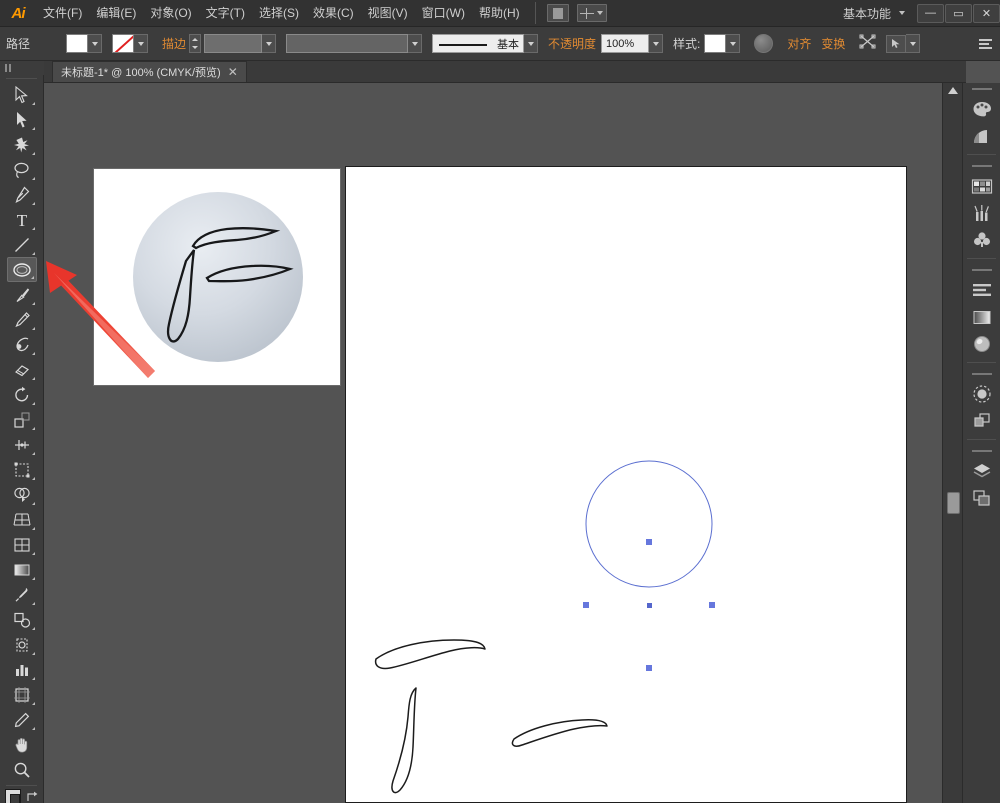 Image resolution: width=1000 pixels, height=803 pixels. Describe the element at coordinates (953, 90) in the screenshot. I see `scroll-up-arrow-icon` at that location.